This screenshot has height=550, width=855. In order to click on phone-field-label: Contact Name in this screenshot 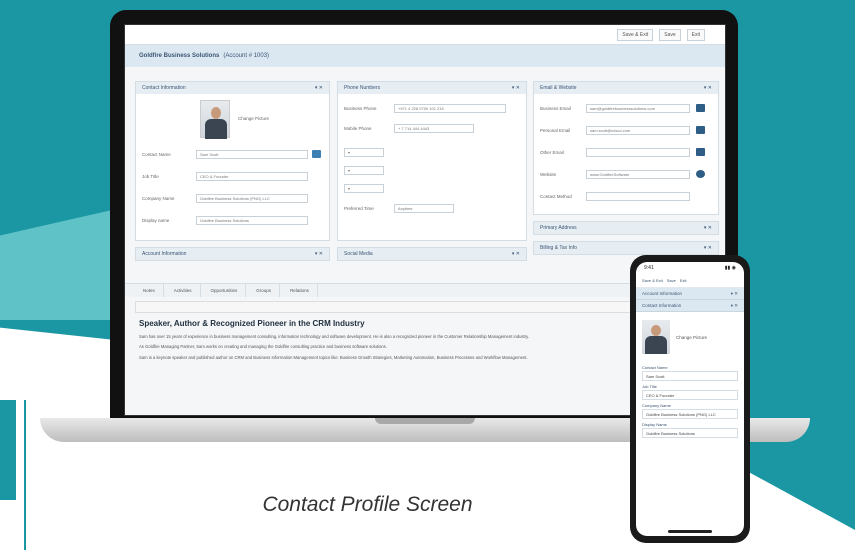, I will do `click(655, 367)`.